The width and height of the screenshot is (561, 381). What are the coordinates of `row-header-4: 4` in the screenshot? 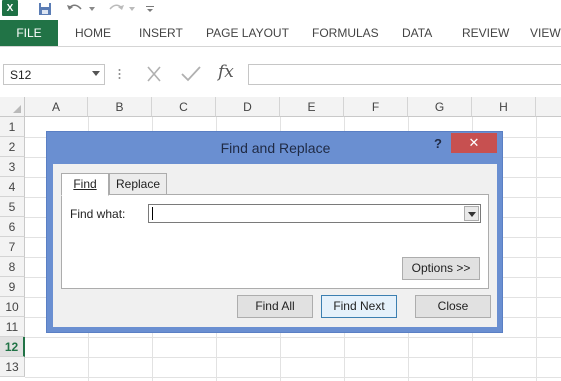 It's located at (12, 187).